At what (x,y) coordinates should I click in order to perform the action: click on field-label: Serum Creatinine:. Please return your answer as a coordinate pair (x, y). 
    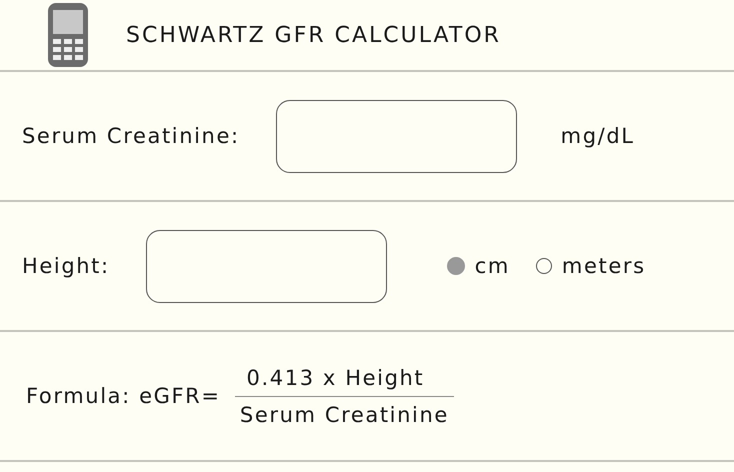
    Looking at the image, I should click on (131, 136).